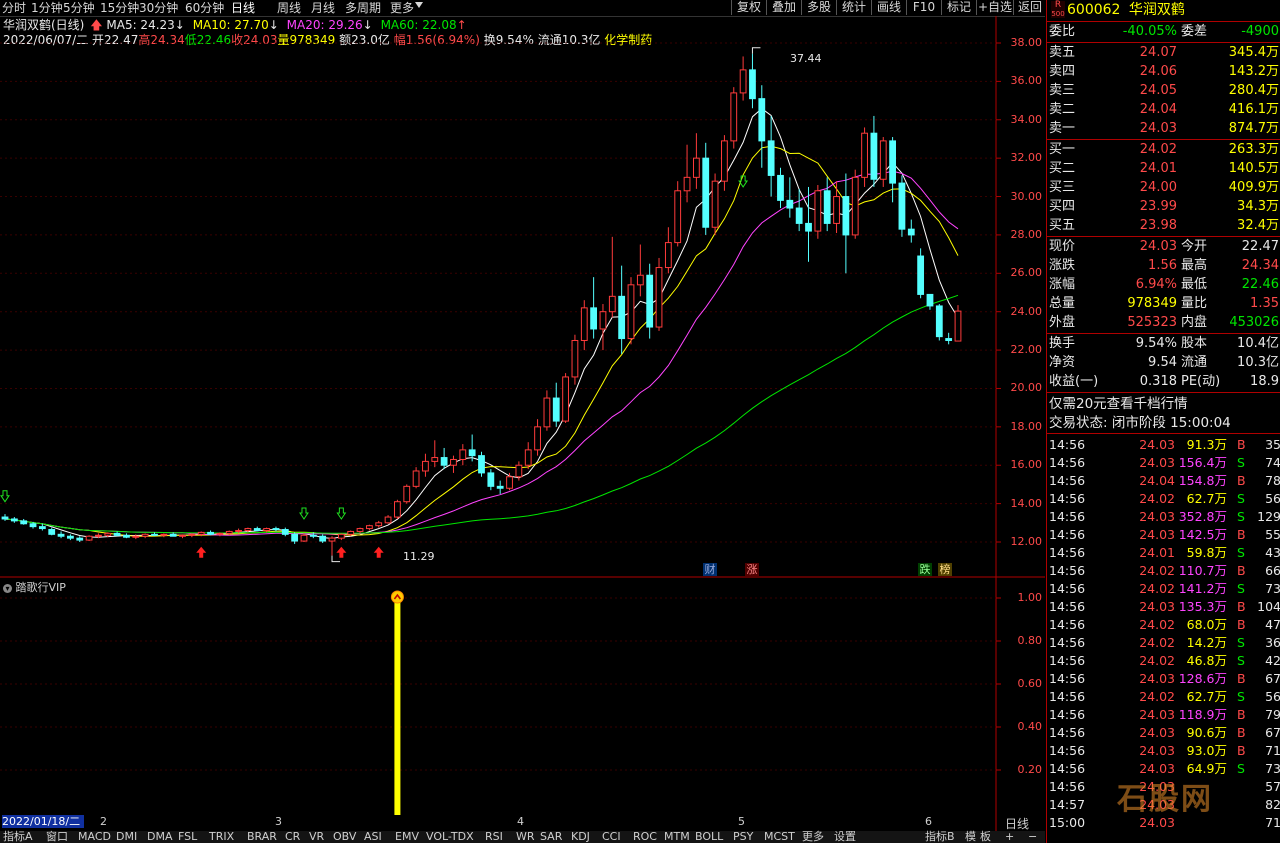 Image resolution: width=1280 pixels, height=843 pixels. What do you see at coordinates (985, 837) in the screenshot?
I see `tail-button: 板` at bounding box center [985, 837].